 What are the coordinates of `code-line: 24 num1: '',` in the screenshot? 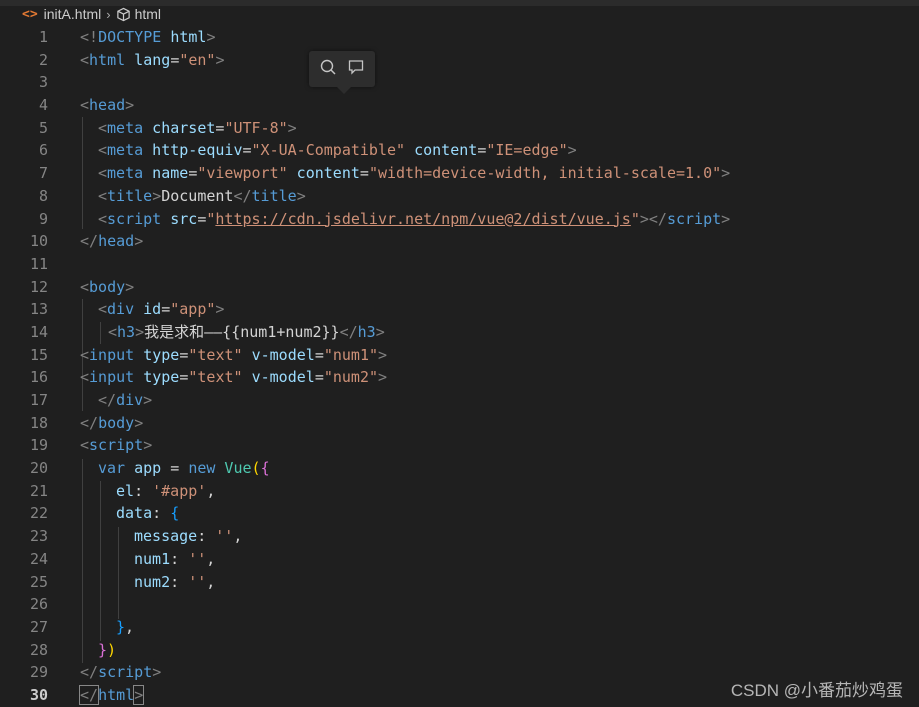 It's located at (459, 559).